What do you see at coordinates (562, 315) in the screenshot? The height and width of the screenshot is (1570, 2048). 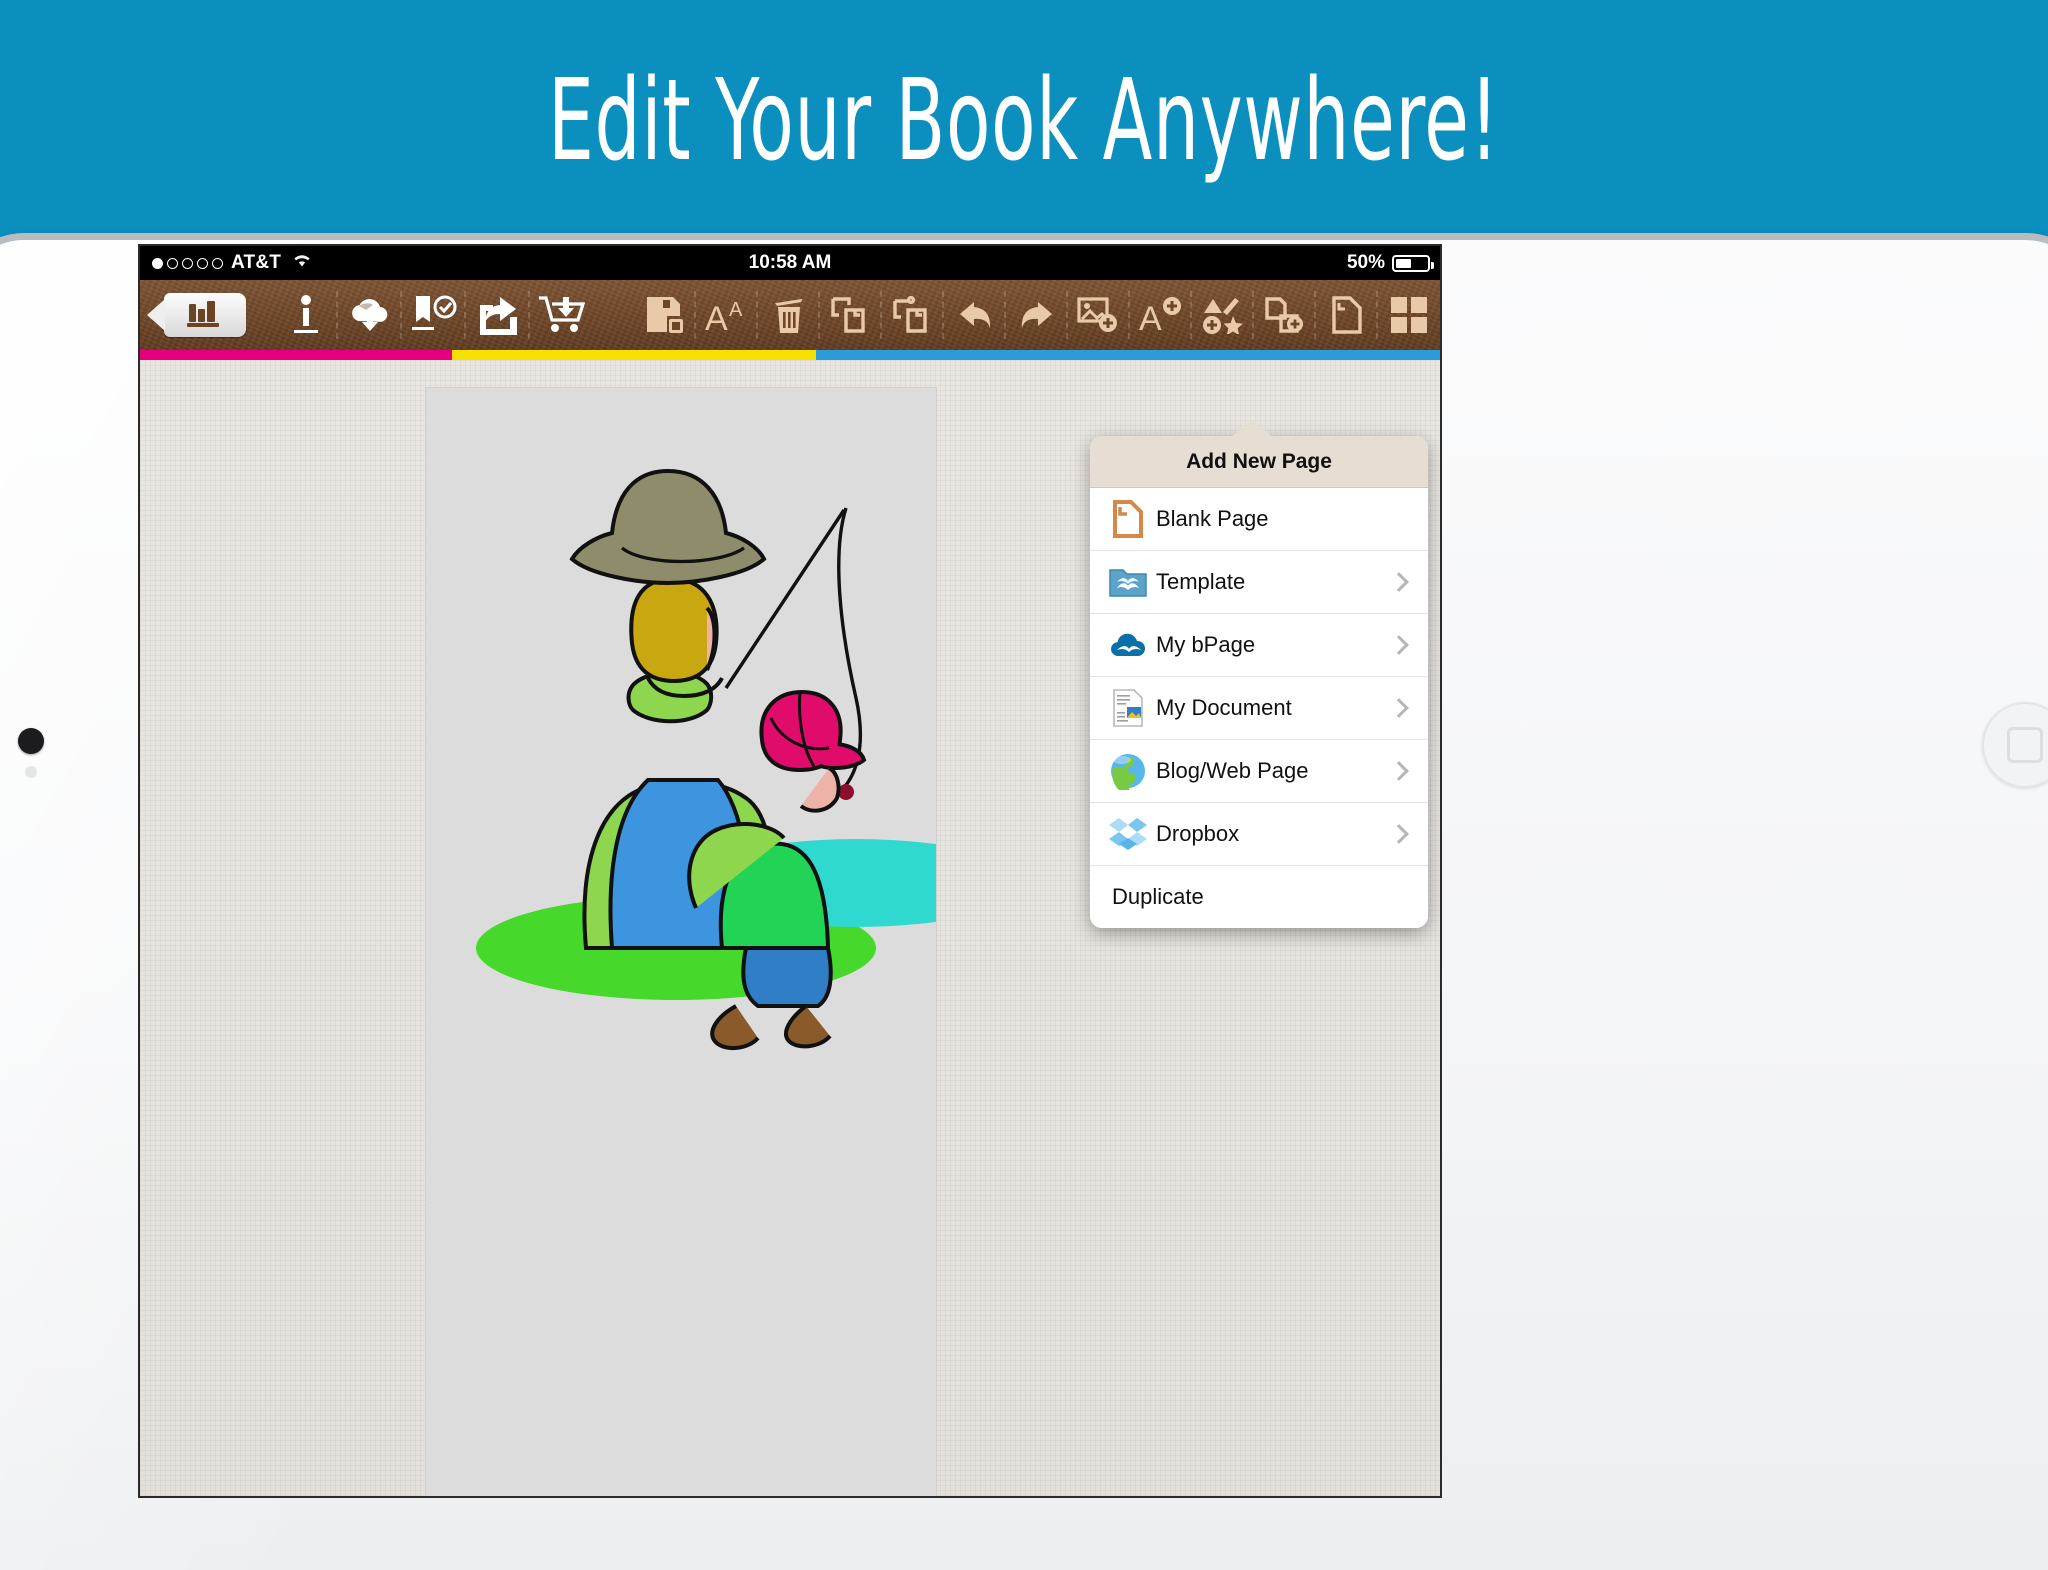 I see `store-button` at bounding box center [562, 315].